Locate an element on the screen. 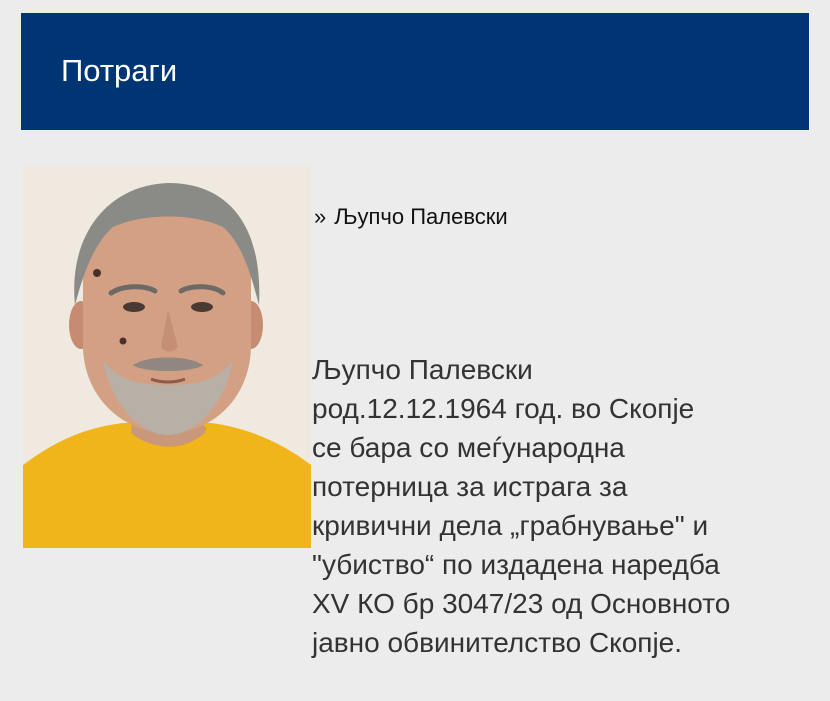  person-link-label: Љупчо Палевски is located at coordinates (421, 216).